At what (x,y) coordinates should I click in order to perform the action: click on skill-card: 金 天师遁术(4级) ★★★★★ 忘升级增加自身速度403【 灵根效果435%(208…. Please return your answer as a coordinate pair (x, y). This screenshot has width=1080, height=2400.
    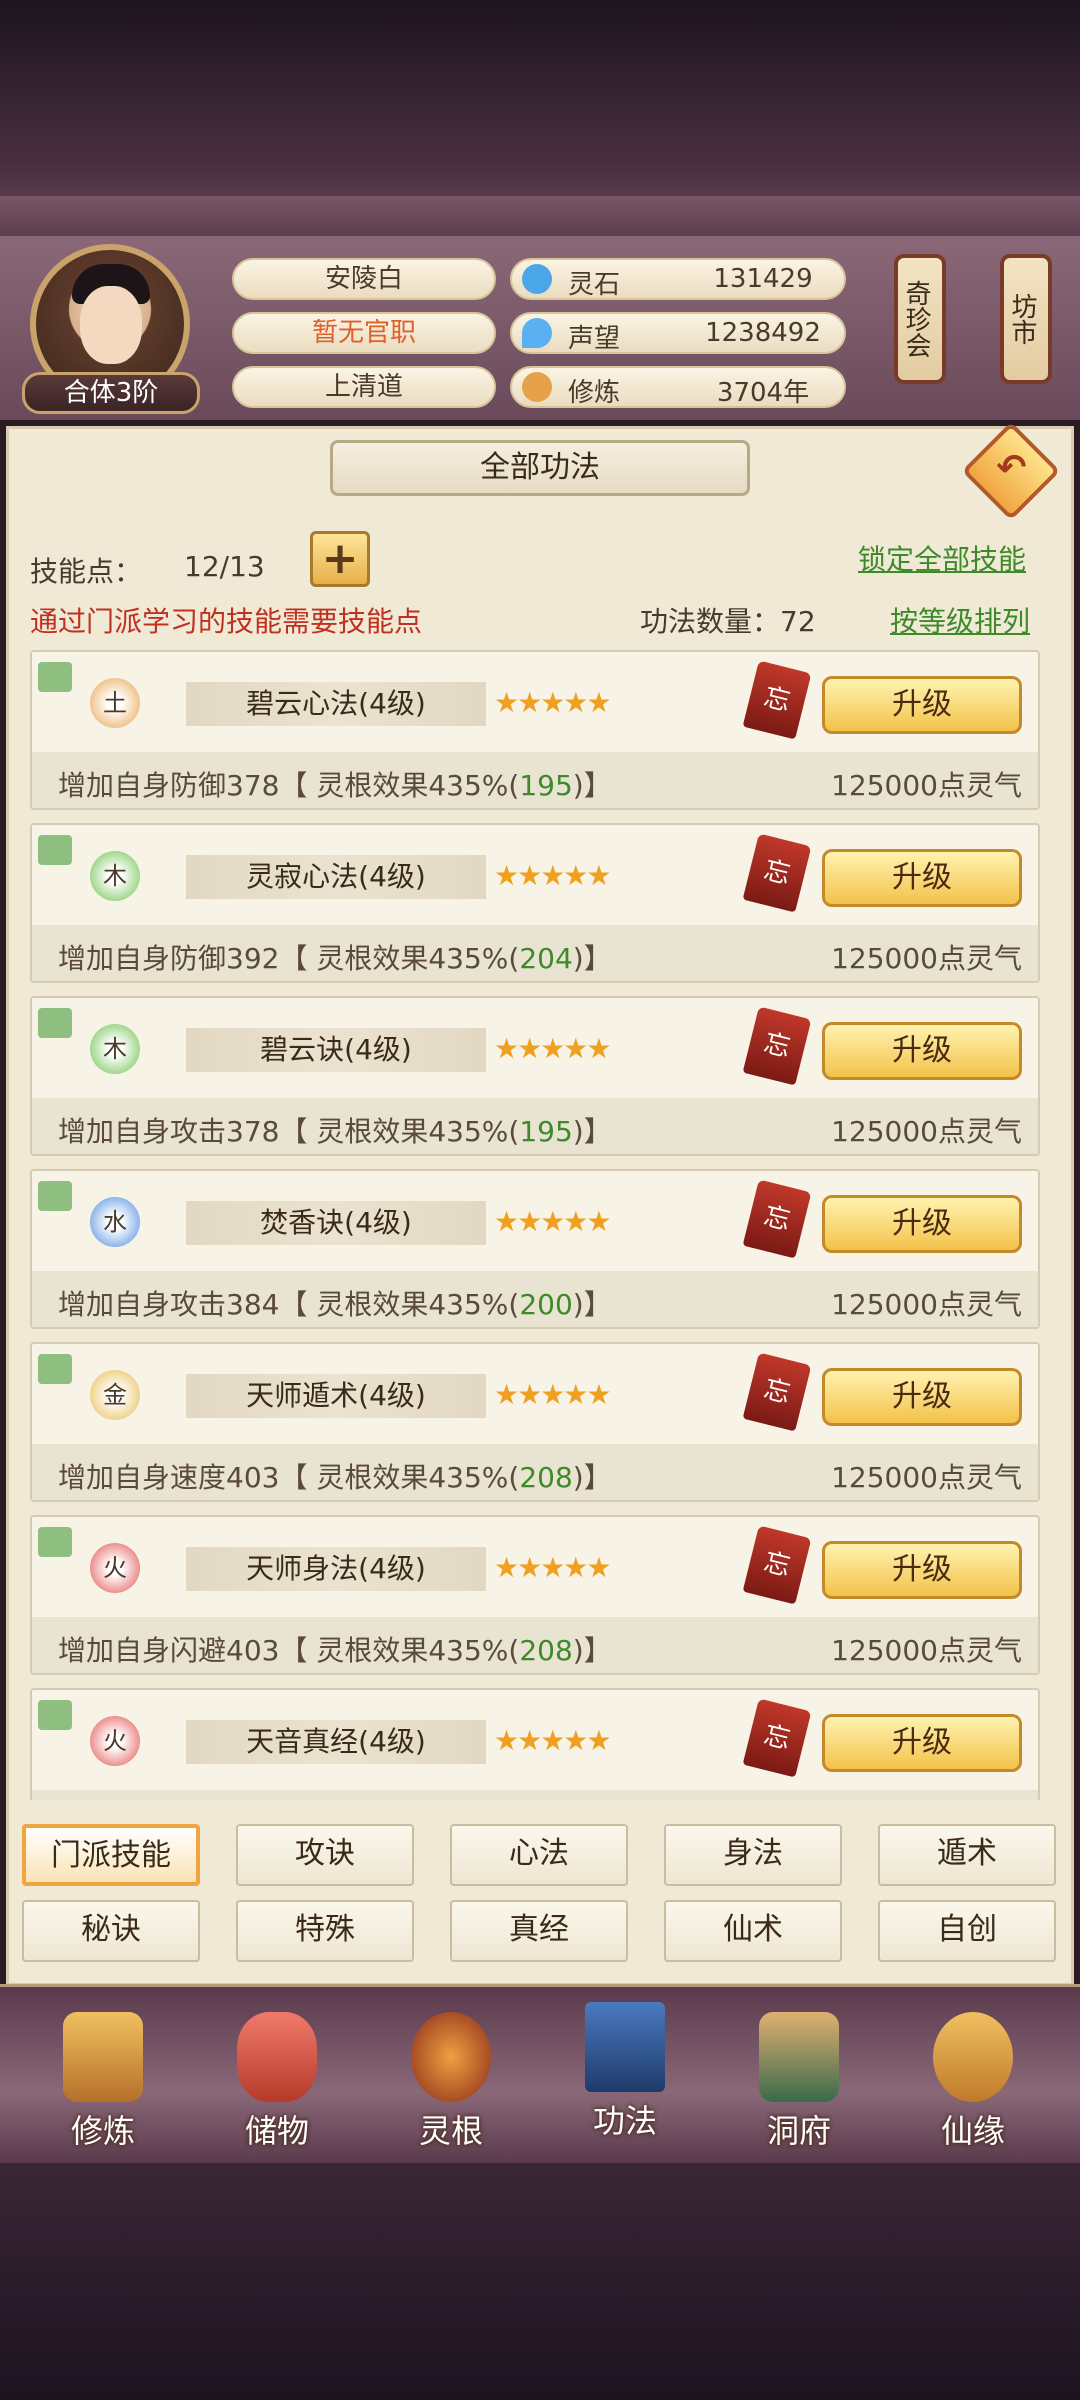
    Looking at the image, I should click on (535, 1422).